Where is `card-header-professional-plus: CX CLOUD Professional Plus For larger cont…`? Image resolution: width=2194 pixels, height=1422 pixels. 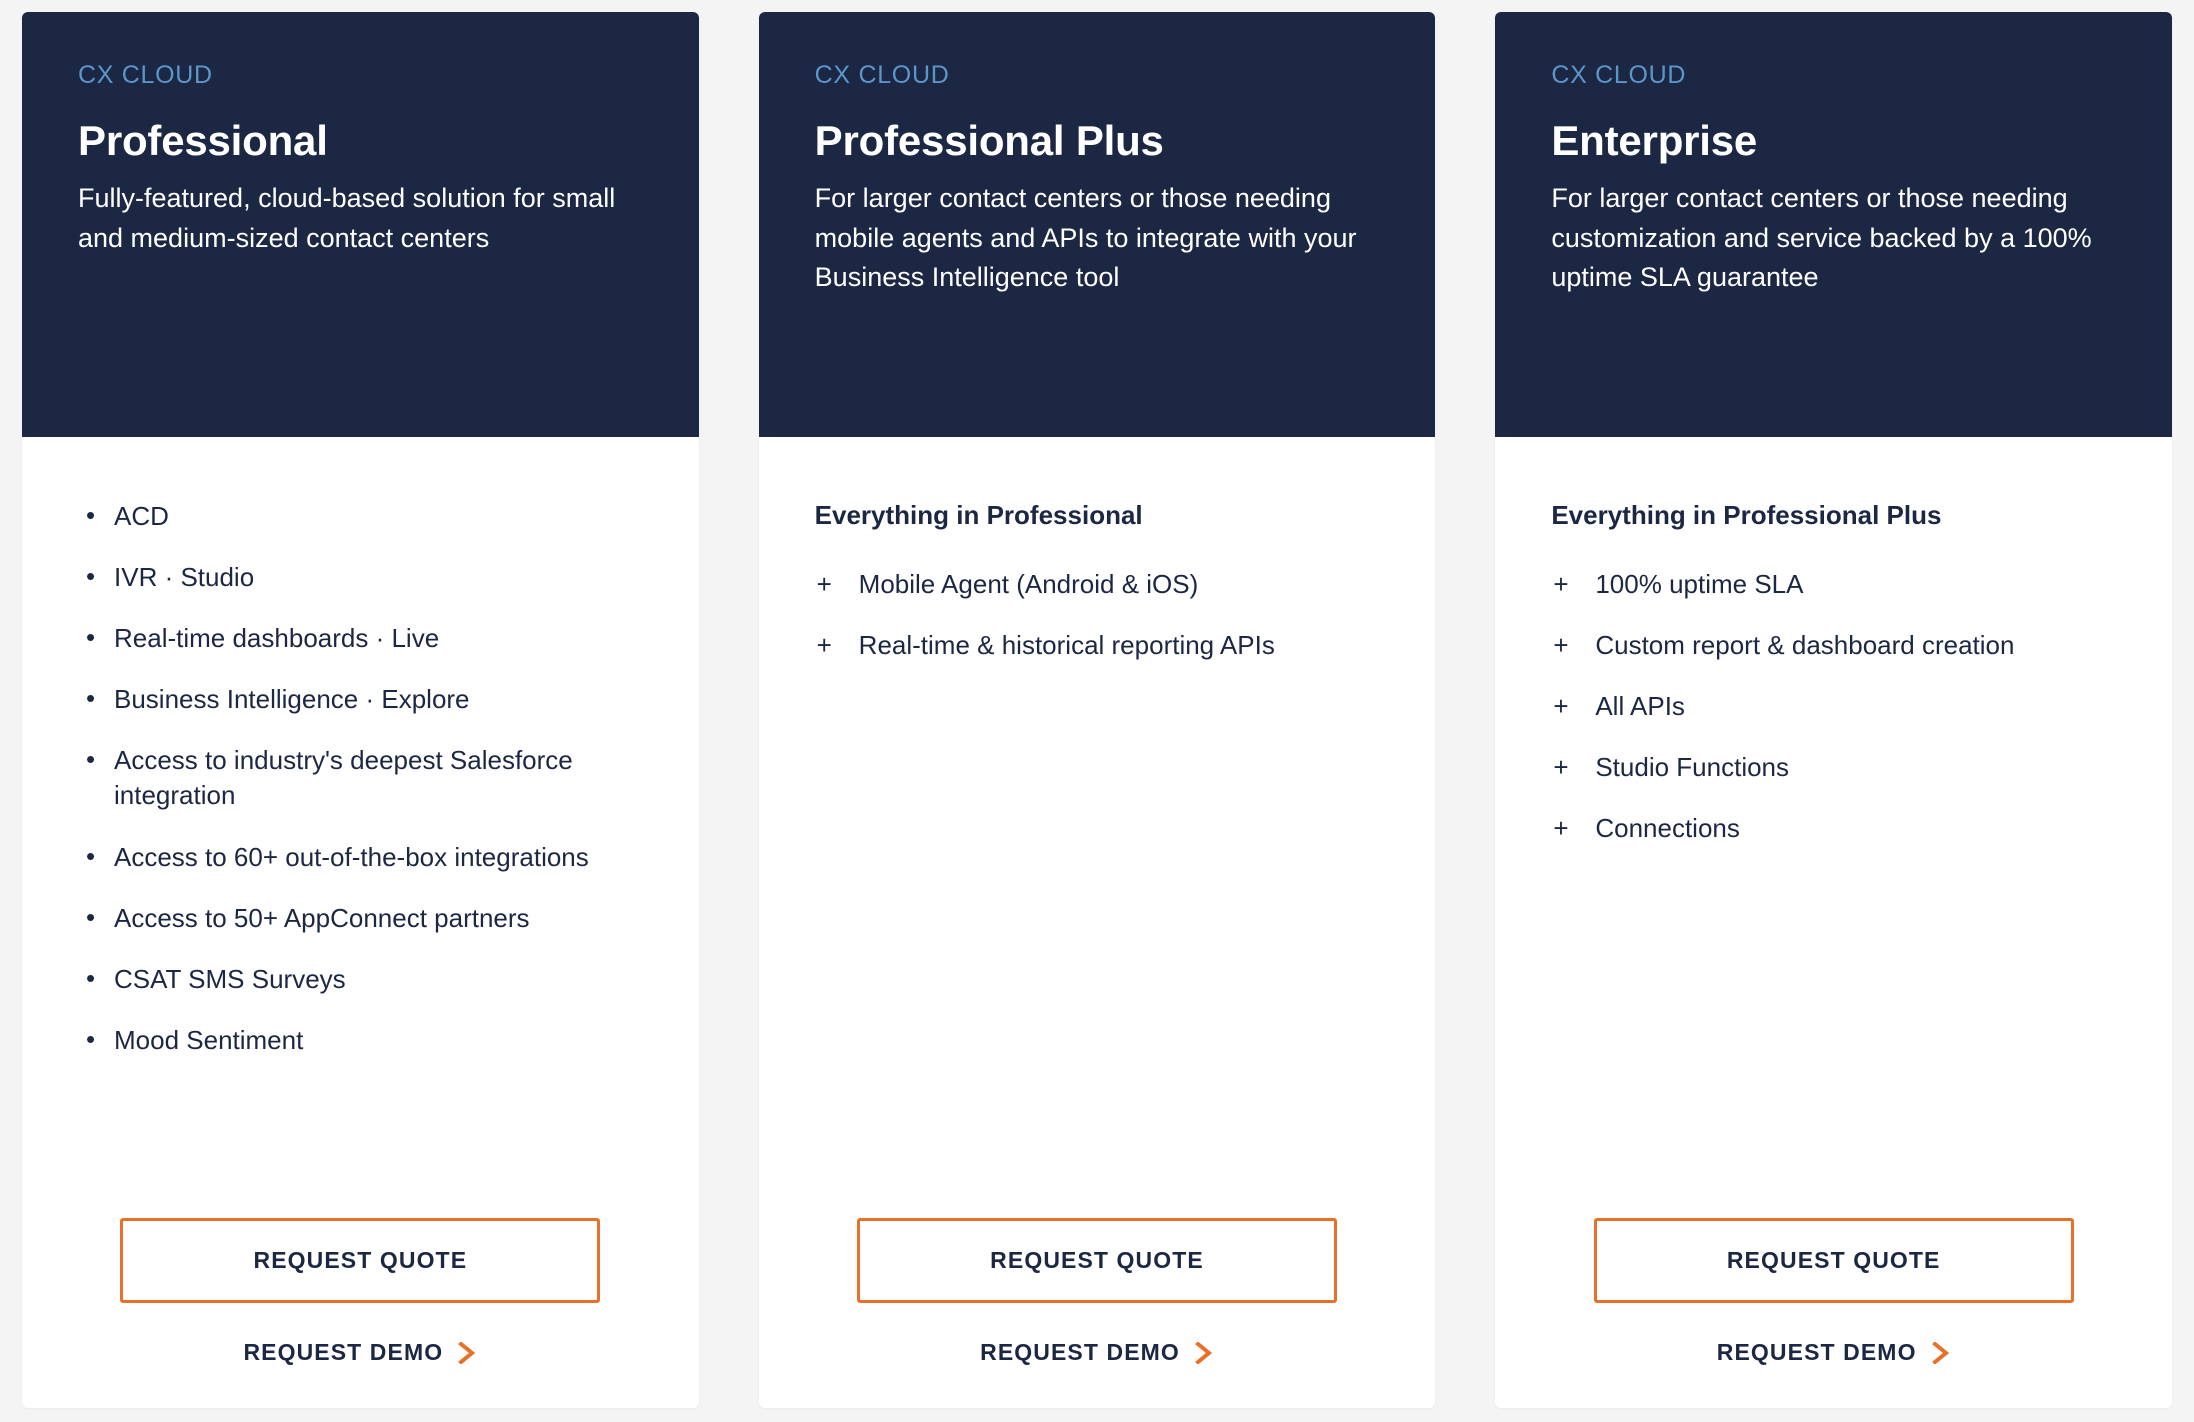
card-header-professional-plus: CX CLOUD Professional Plus For larger cont… is located at coordinates (1097, 224).